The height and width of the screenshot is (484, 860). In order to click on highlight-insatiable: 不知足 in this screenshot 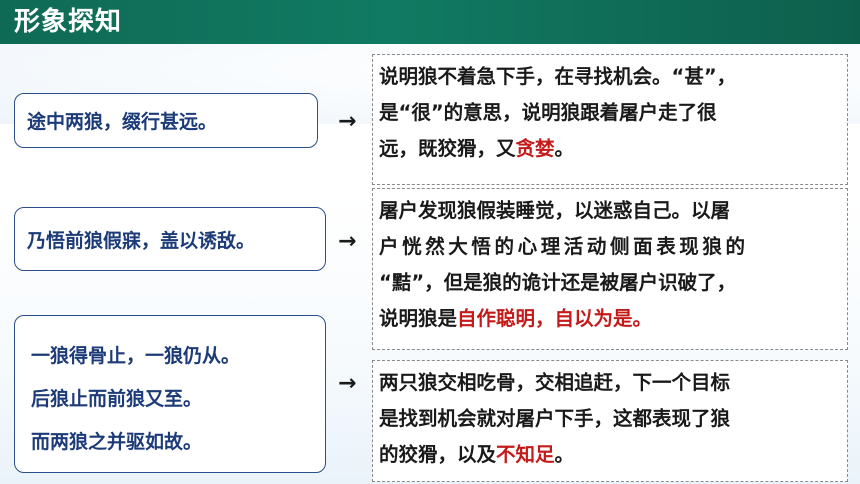, I will do `click(525, 454)`.